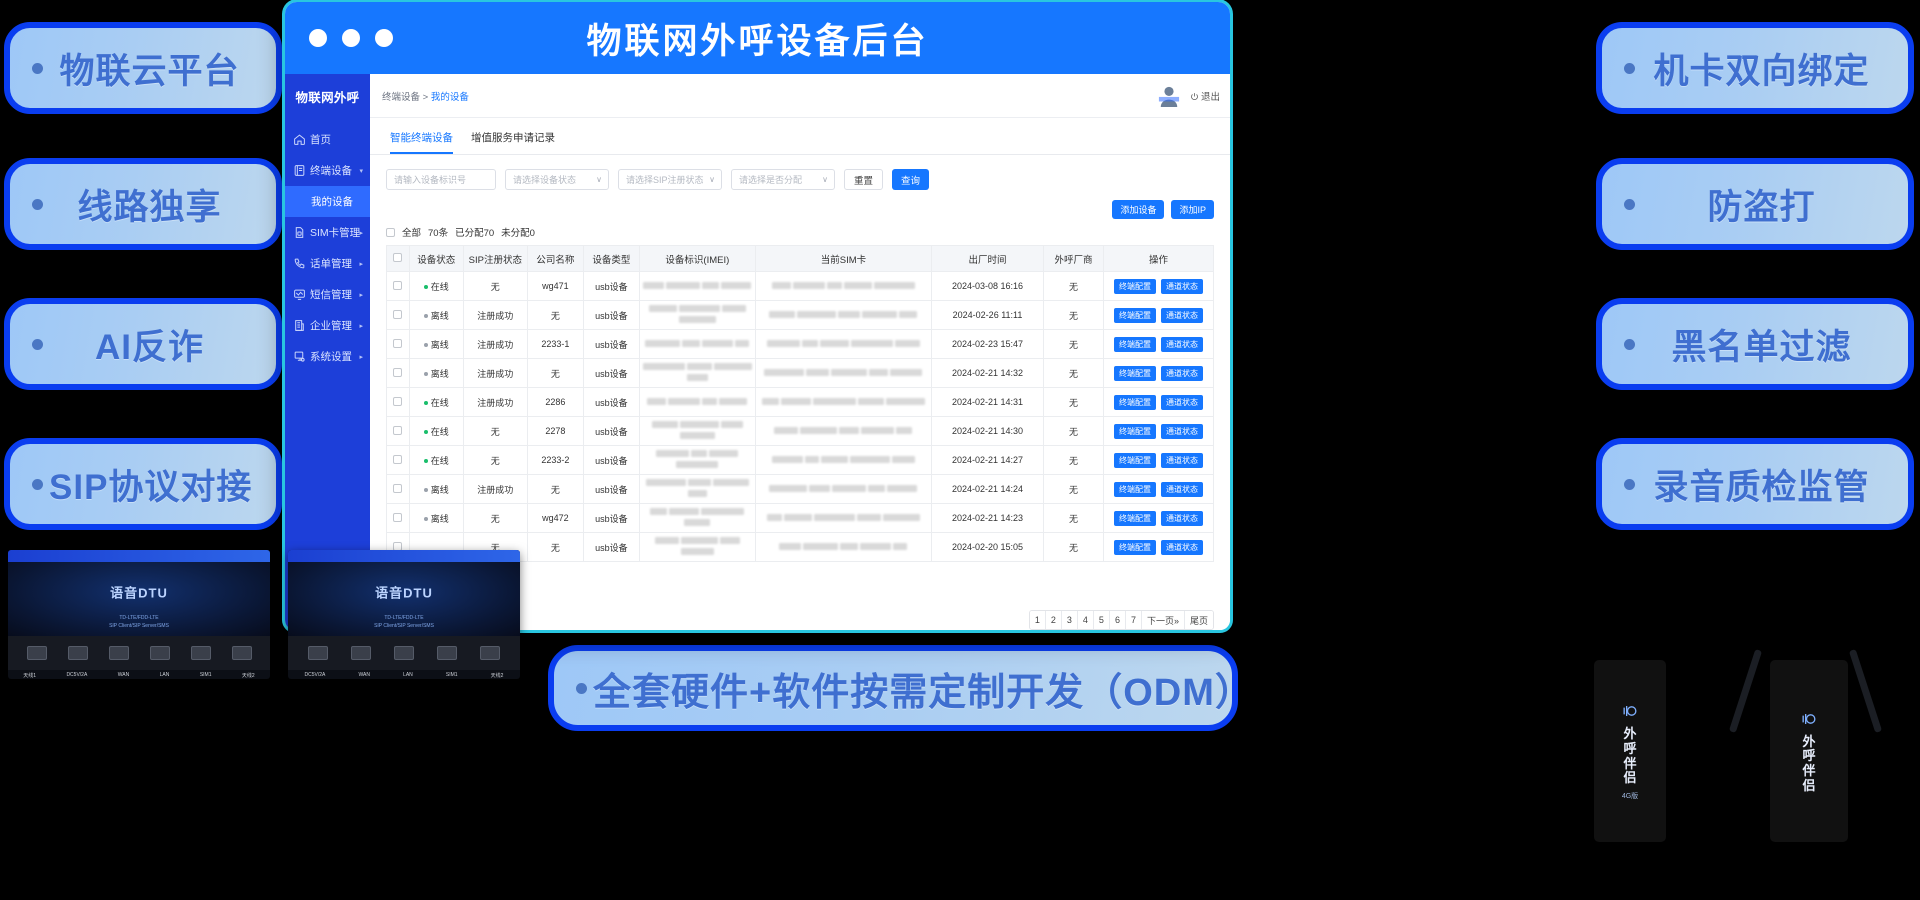 The height and width of the screenshot is (900, 1920). Describe the element at coordinates (151, 487) in the screenshot. I see `feature-label: SIP协议对接` at that location.